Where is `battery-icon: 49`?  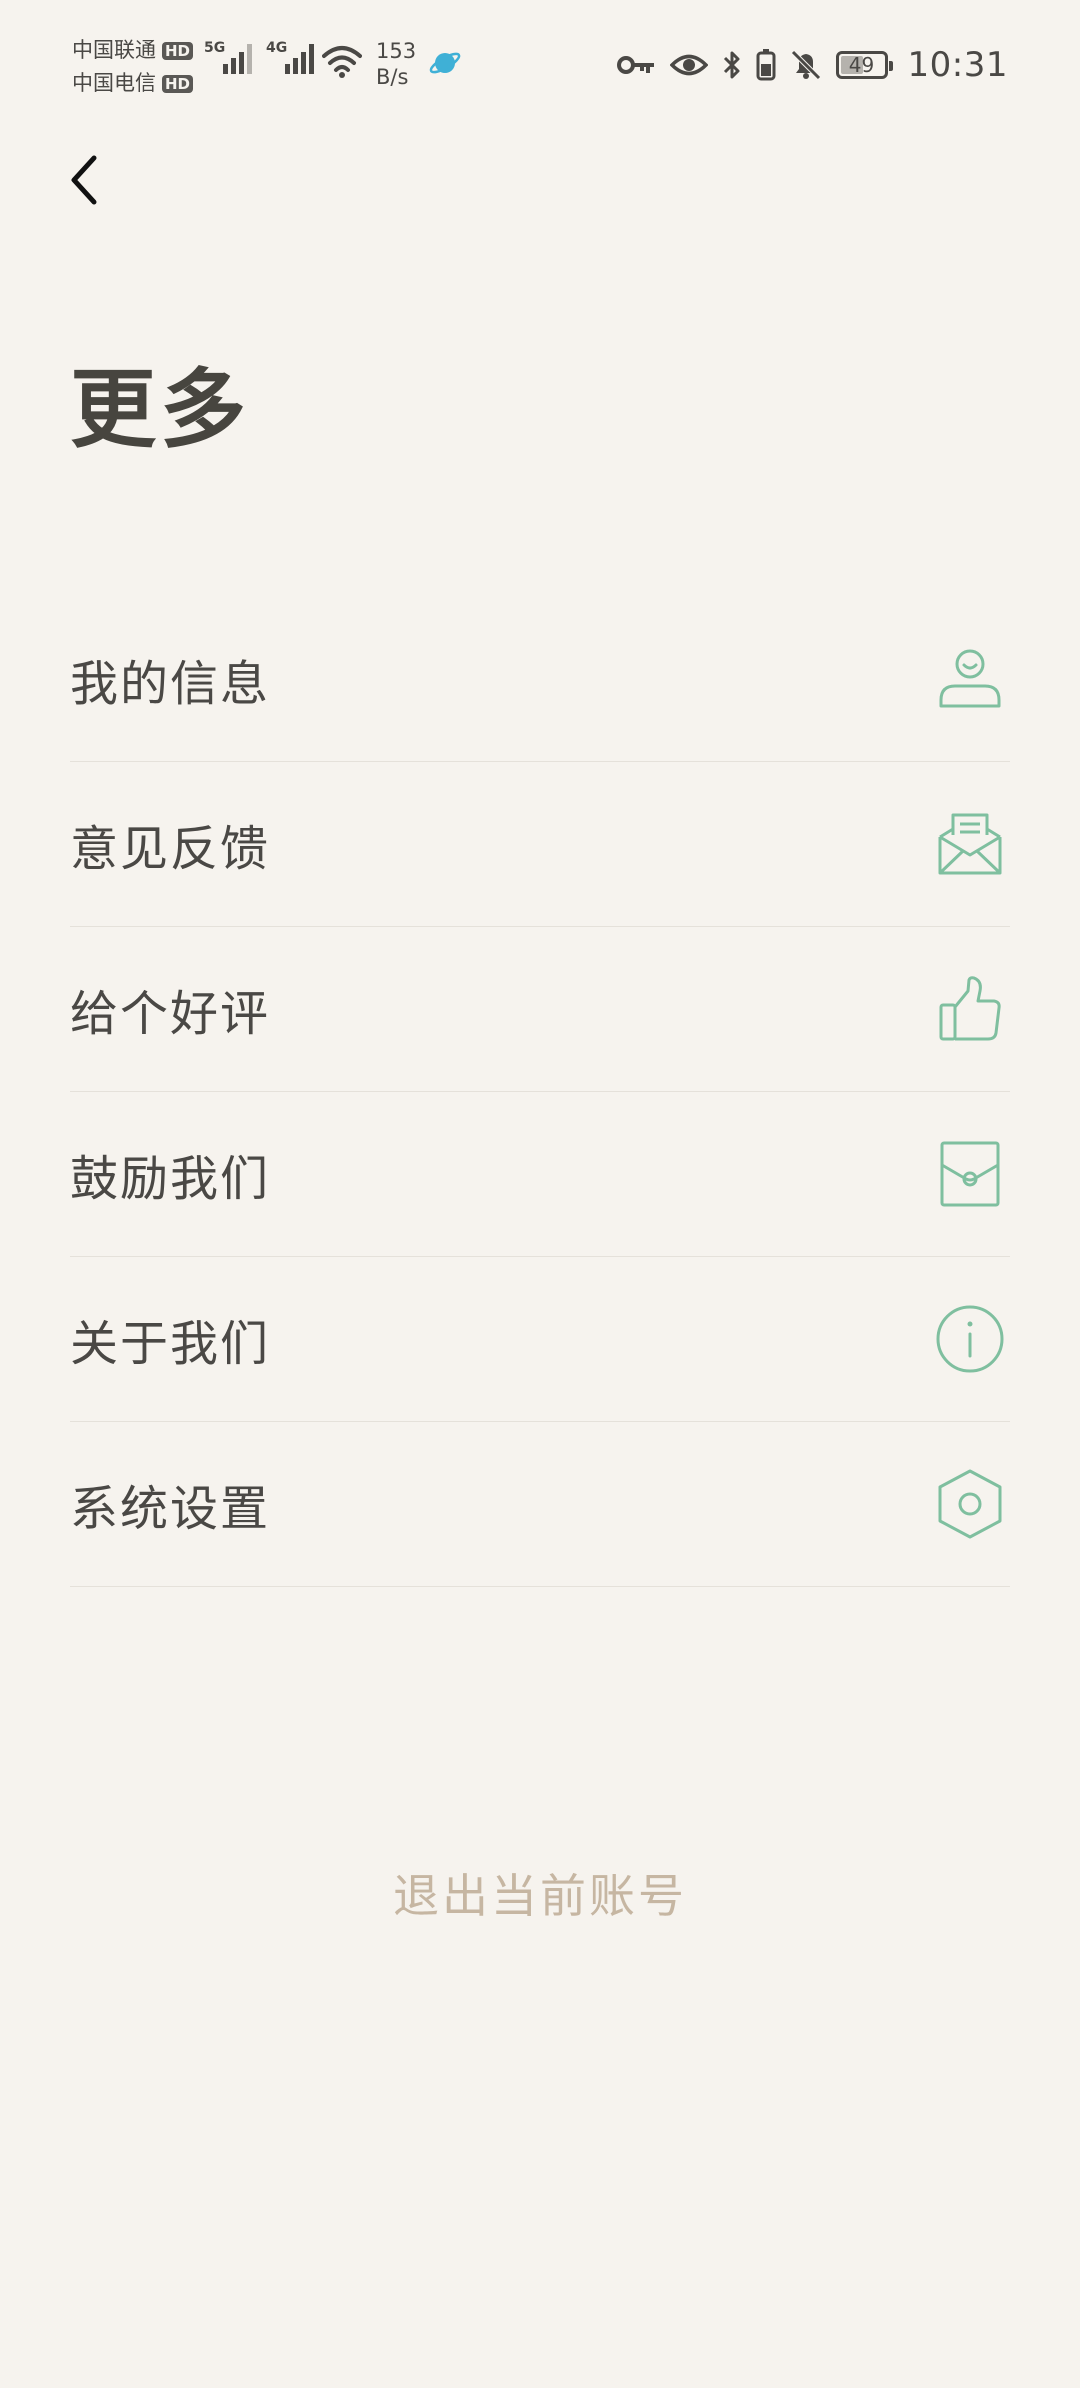
battery-icon: 49 is located at coordinates (864, 65).